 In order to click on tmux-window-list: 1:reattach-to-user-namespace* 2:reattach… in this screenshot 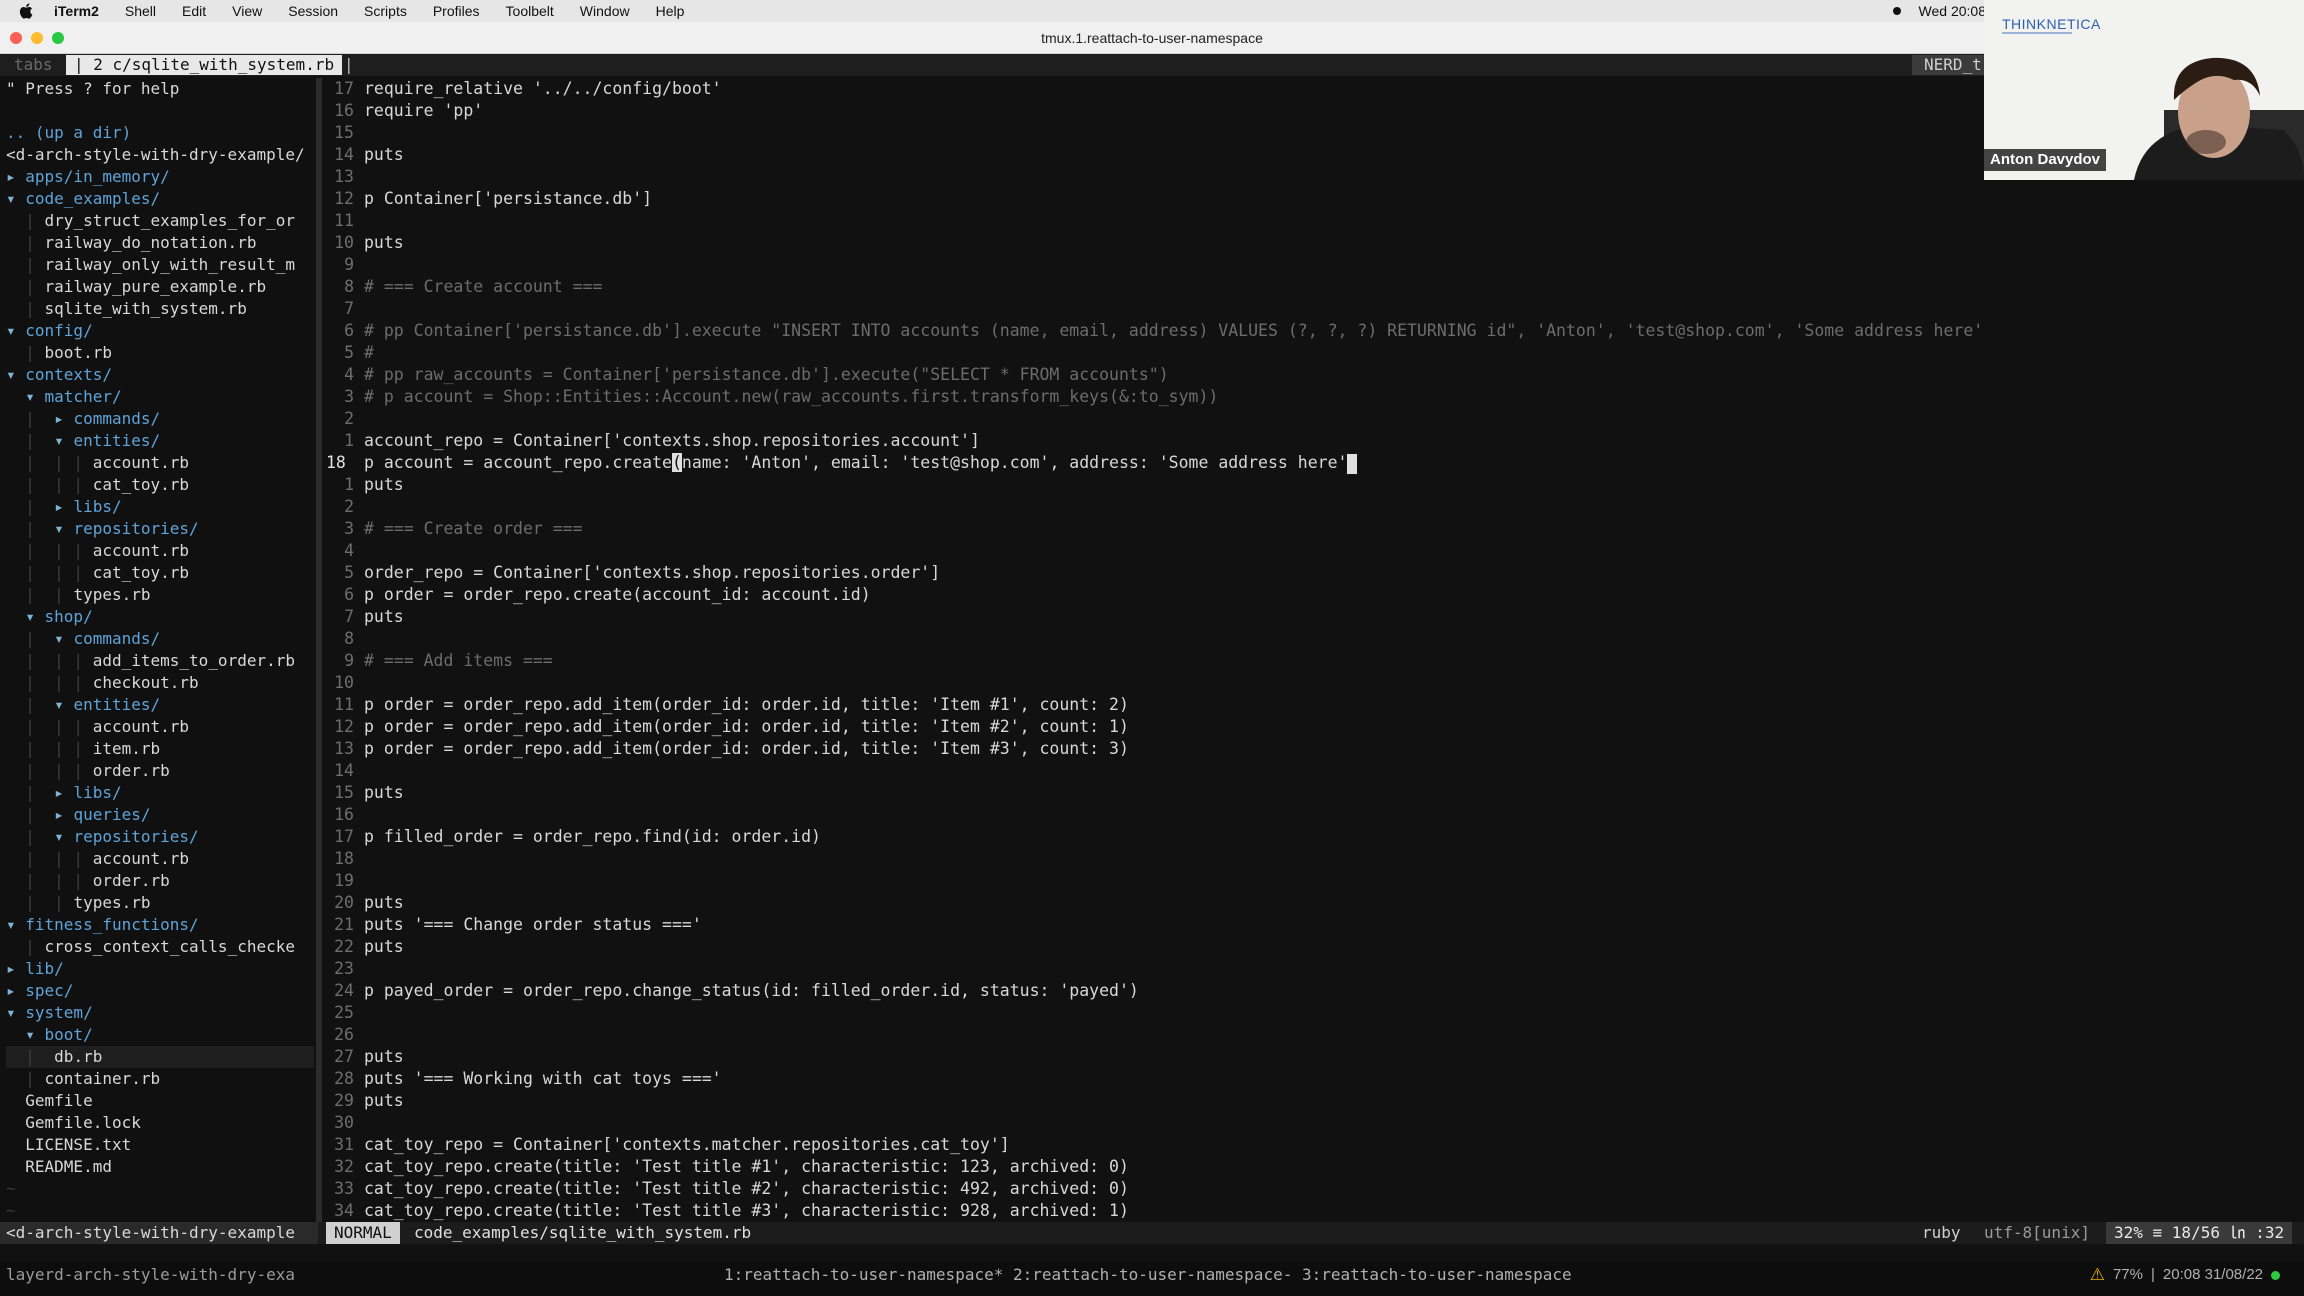, I will do `click(1148, 1275)`.